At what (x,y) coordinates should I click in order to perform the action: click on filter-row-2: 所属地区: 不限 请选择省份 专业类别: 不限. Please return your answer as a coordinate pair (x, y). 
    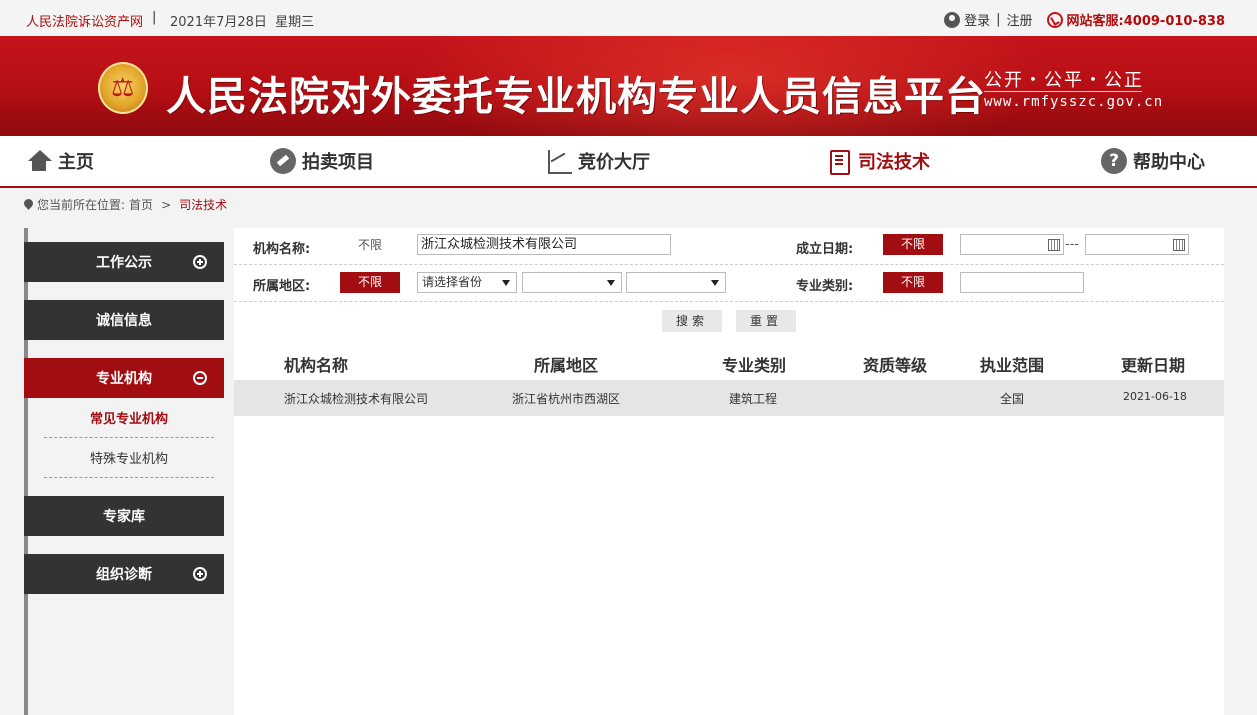
    Looking at the image, I should click on (729, 283).